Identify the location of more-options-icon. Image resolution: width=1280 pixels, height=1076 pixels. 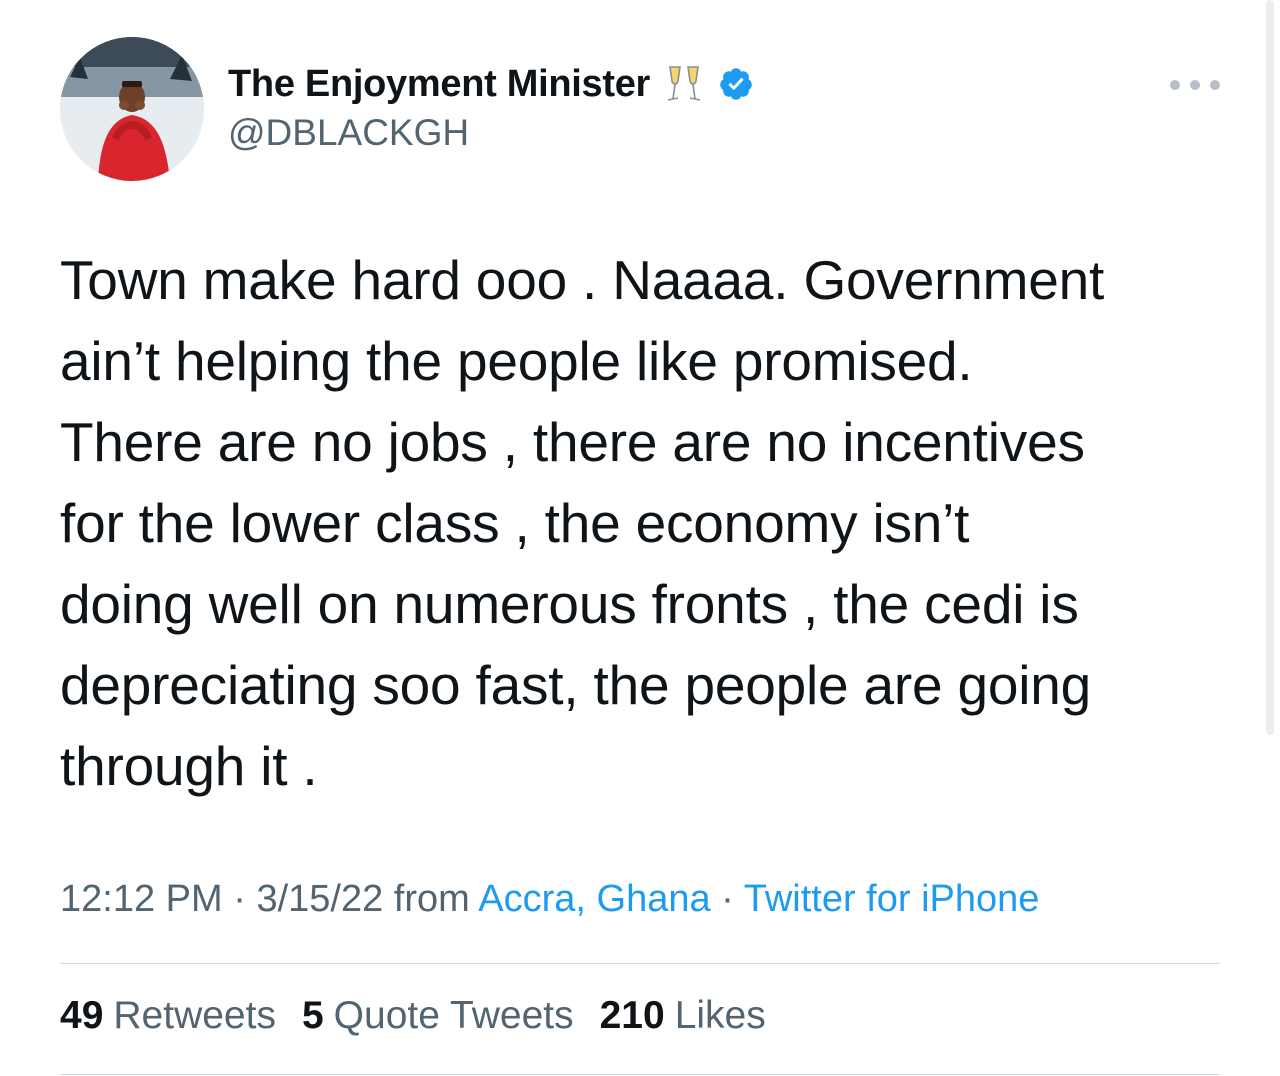
(1195, 85).